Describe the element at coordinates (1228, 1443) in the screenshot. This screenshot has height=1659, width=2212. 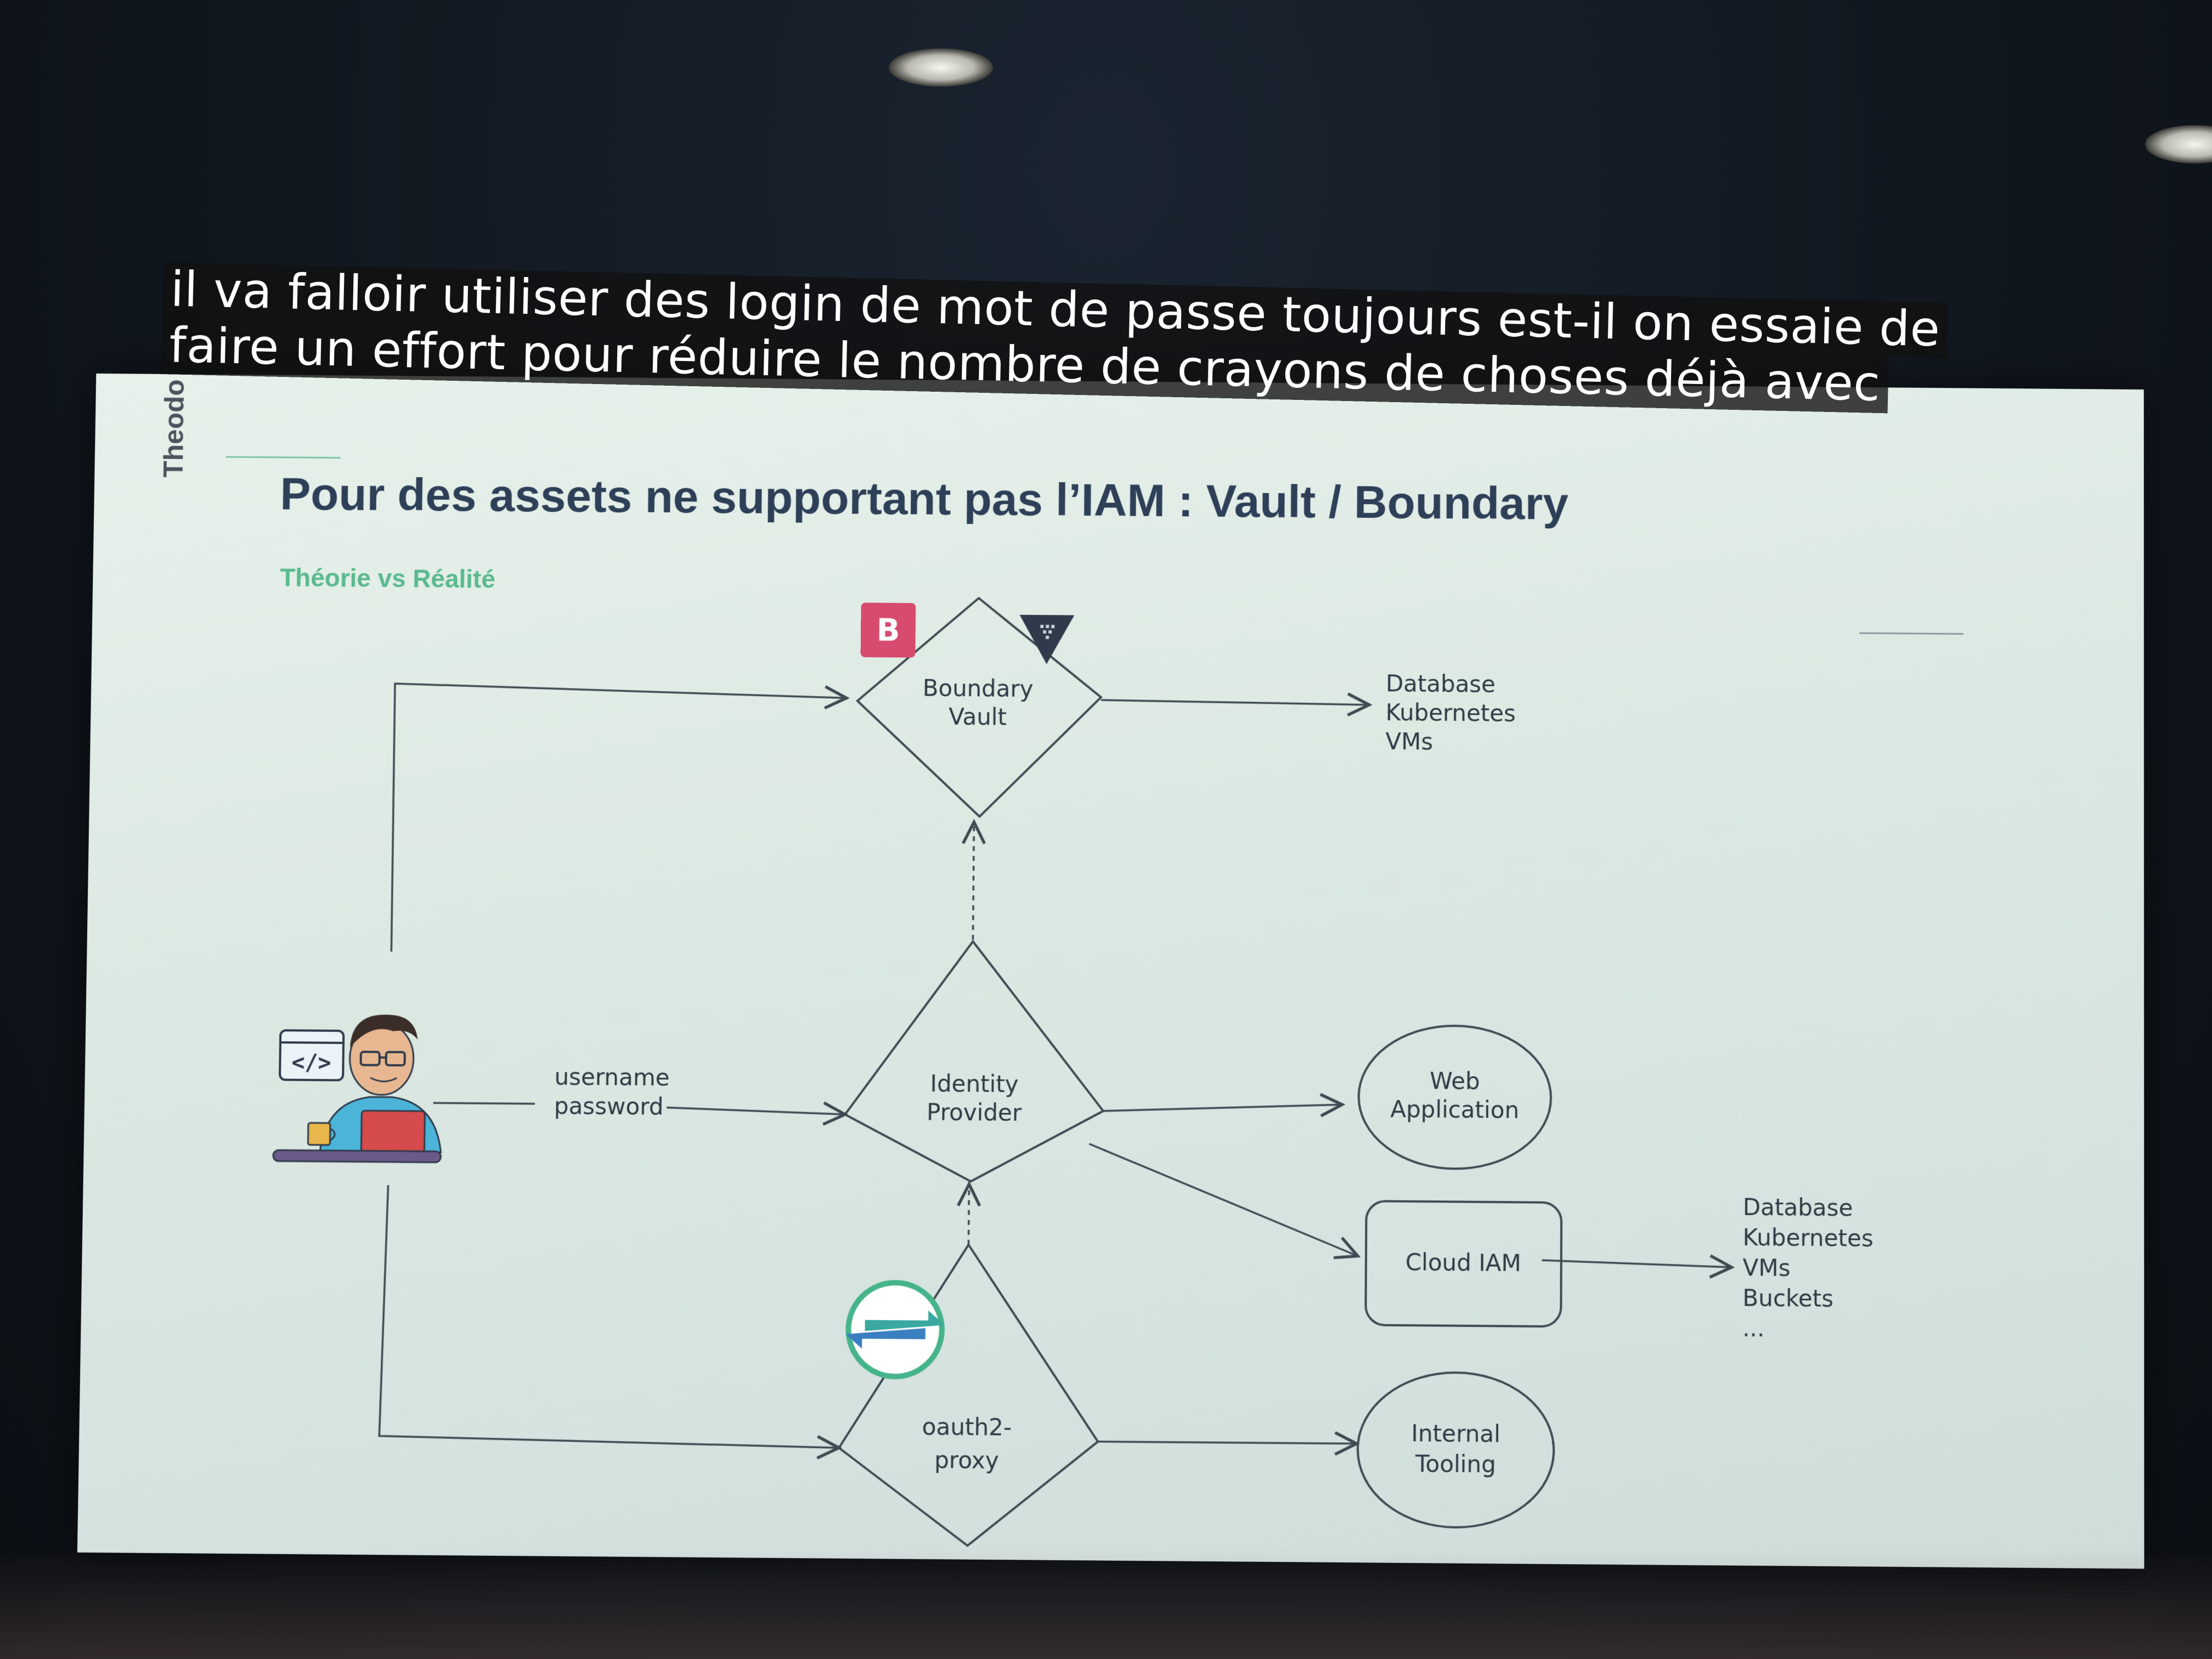
I see `edge-oauth2-to-tooling` at that location.